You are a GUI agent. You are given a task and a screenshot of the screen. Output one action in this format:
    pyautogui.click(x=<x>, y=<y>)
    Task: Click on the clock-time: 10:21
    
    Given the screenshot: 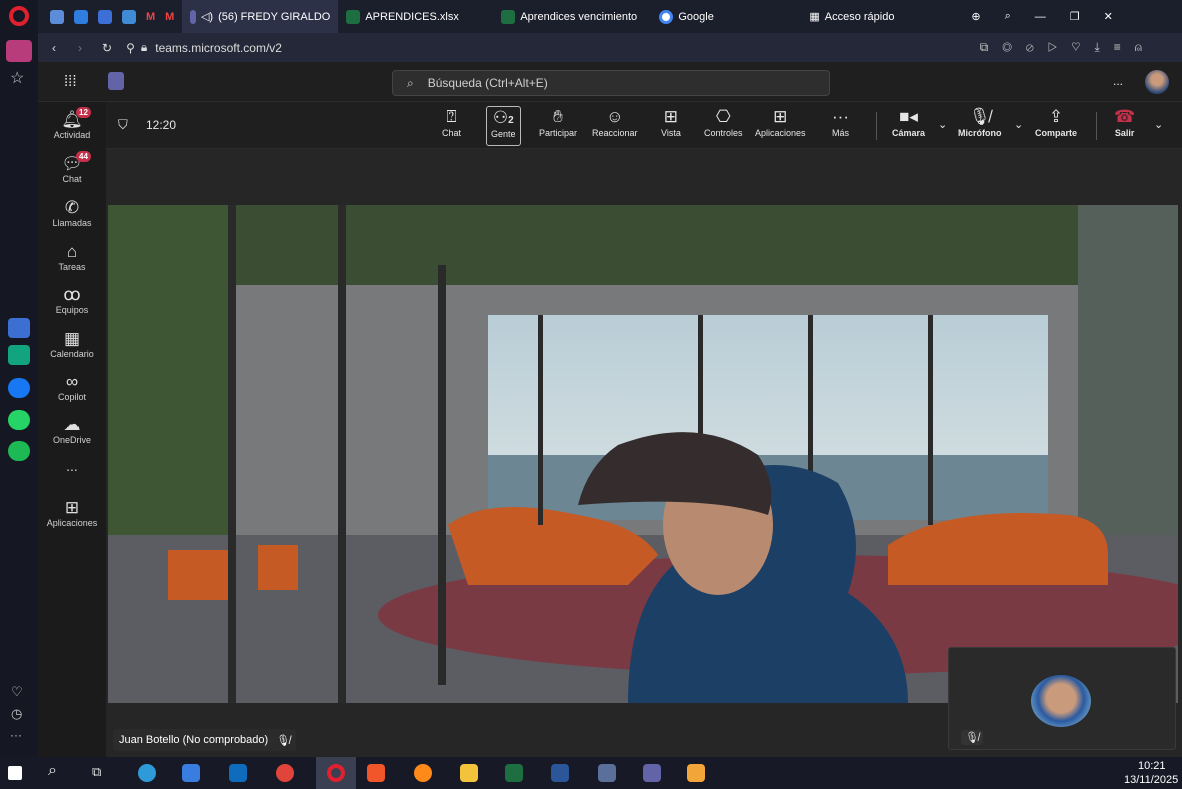 What is the action you would take?
    pyautogui.click(x=1152, y=766)
    